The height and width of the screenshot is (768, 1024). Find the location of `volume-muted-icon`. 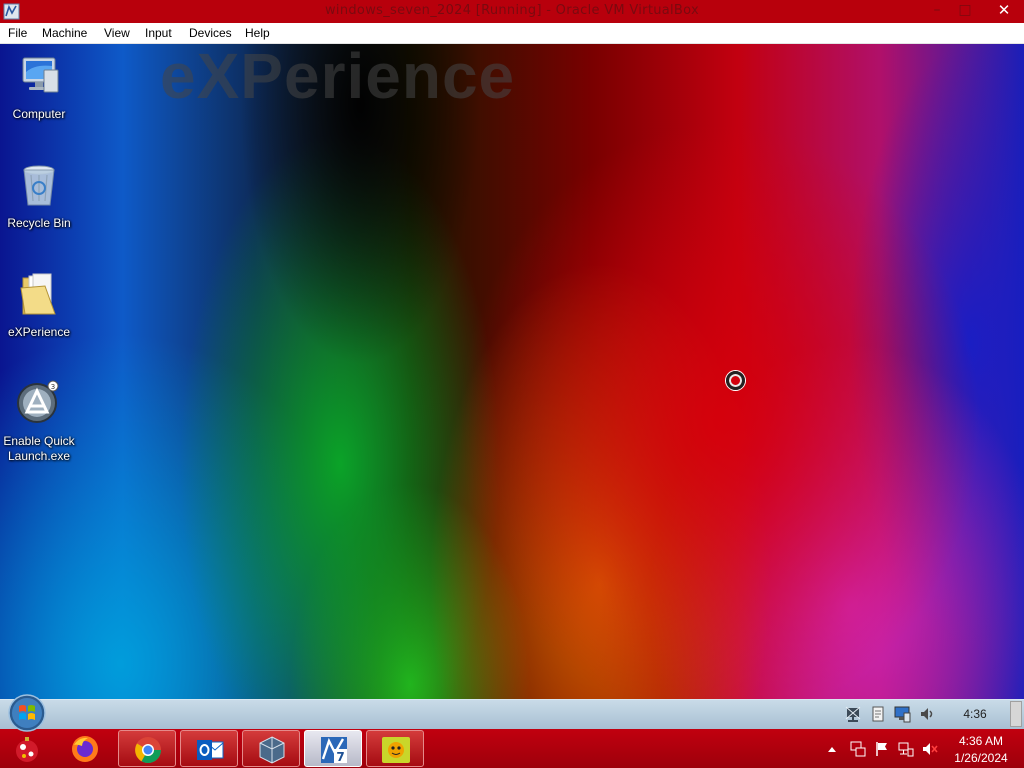

volume-muted-icon is located at coordinates (930, 749).